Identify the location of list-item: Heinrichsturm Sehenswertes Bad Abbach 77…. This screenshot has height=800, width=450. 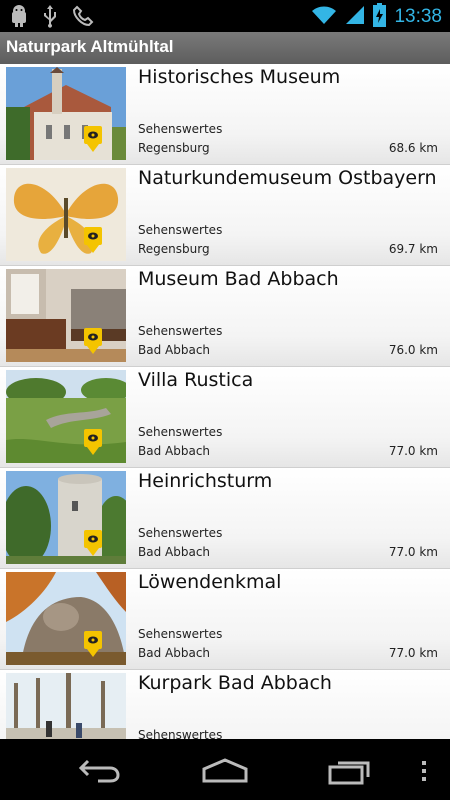
(225, 518).